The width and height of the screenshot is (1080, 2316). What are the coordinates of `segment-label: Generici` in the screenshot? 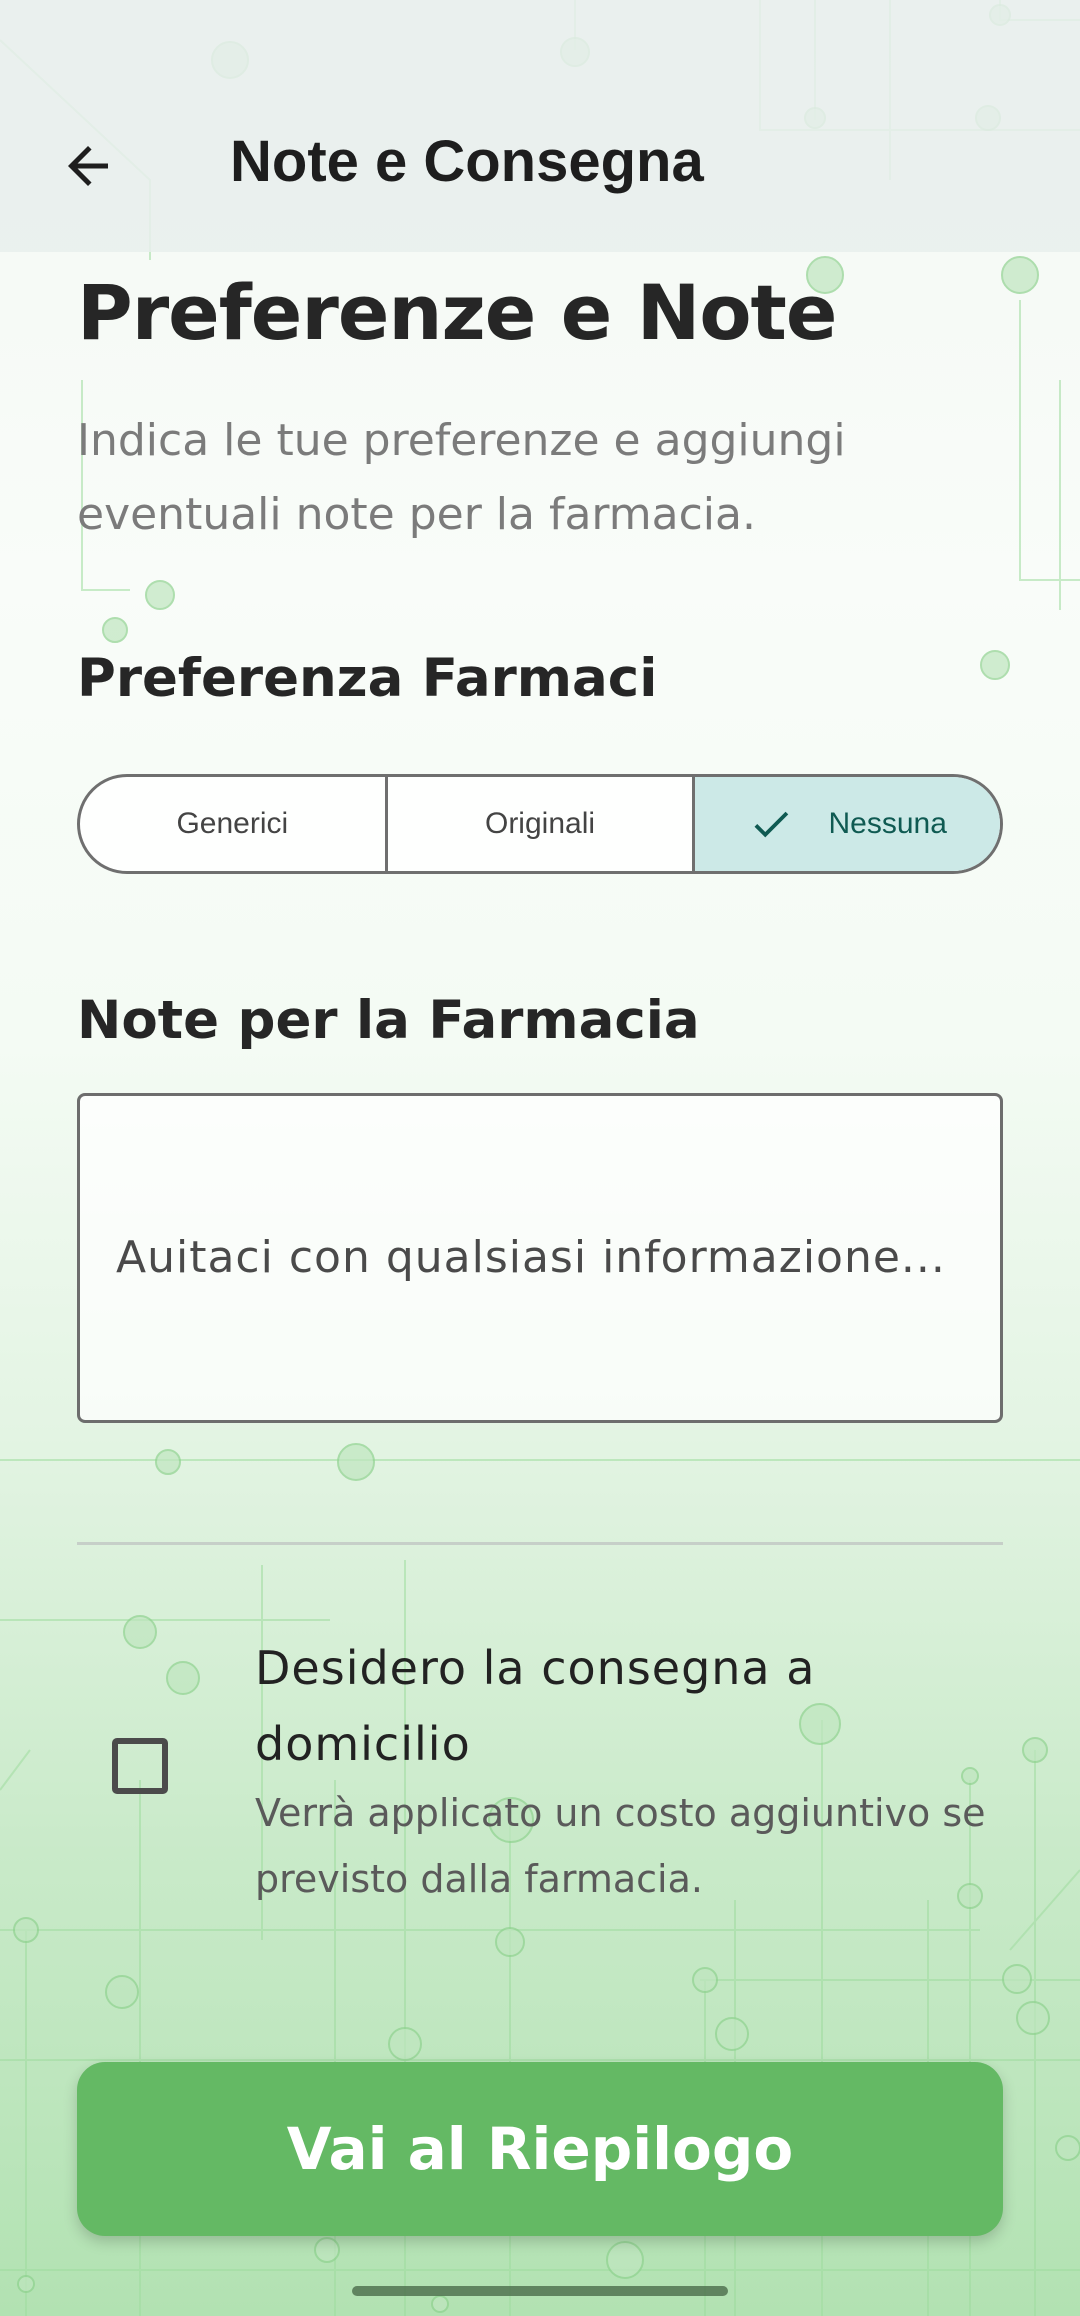 It's located at (232, 823).